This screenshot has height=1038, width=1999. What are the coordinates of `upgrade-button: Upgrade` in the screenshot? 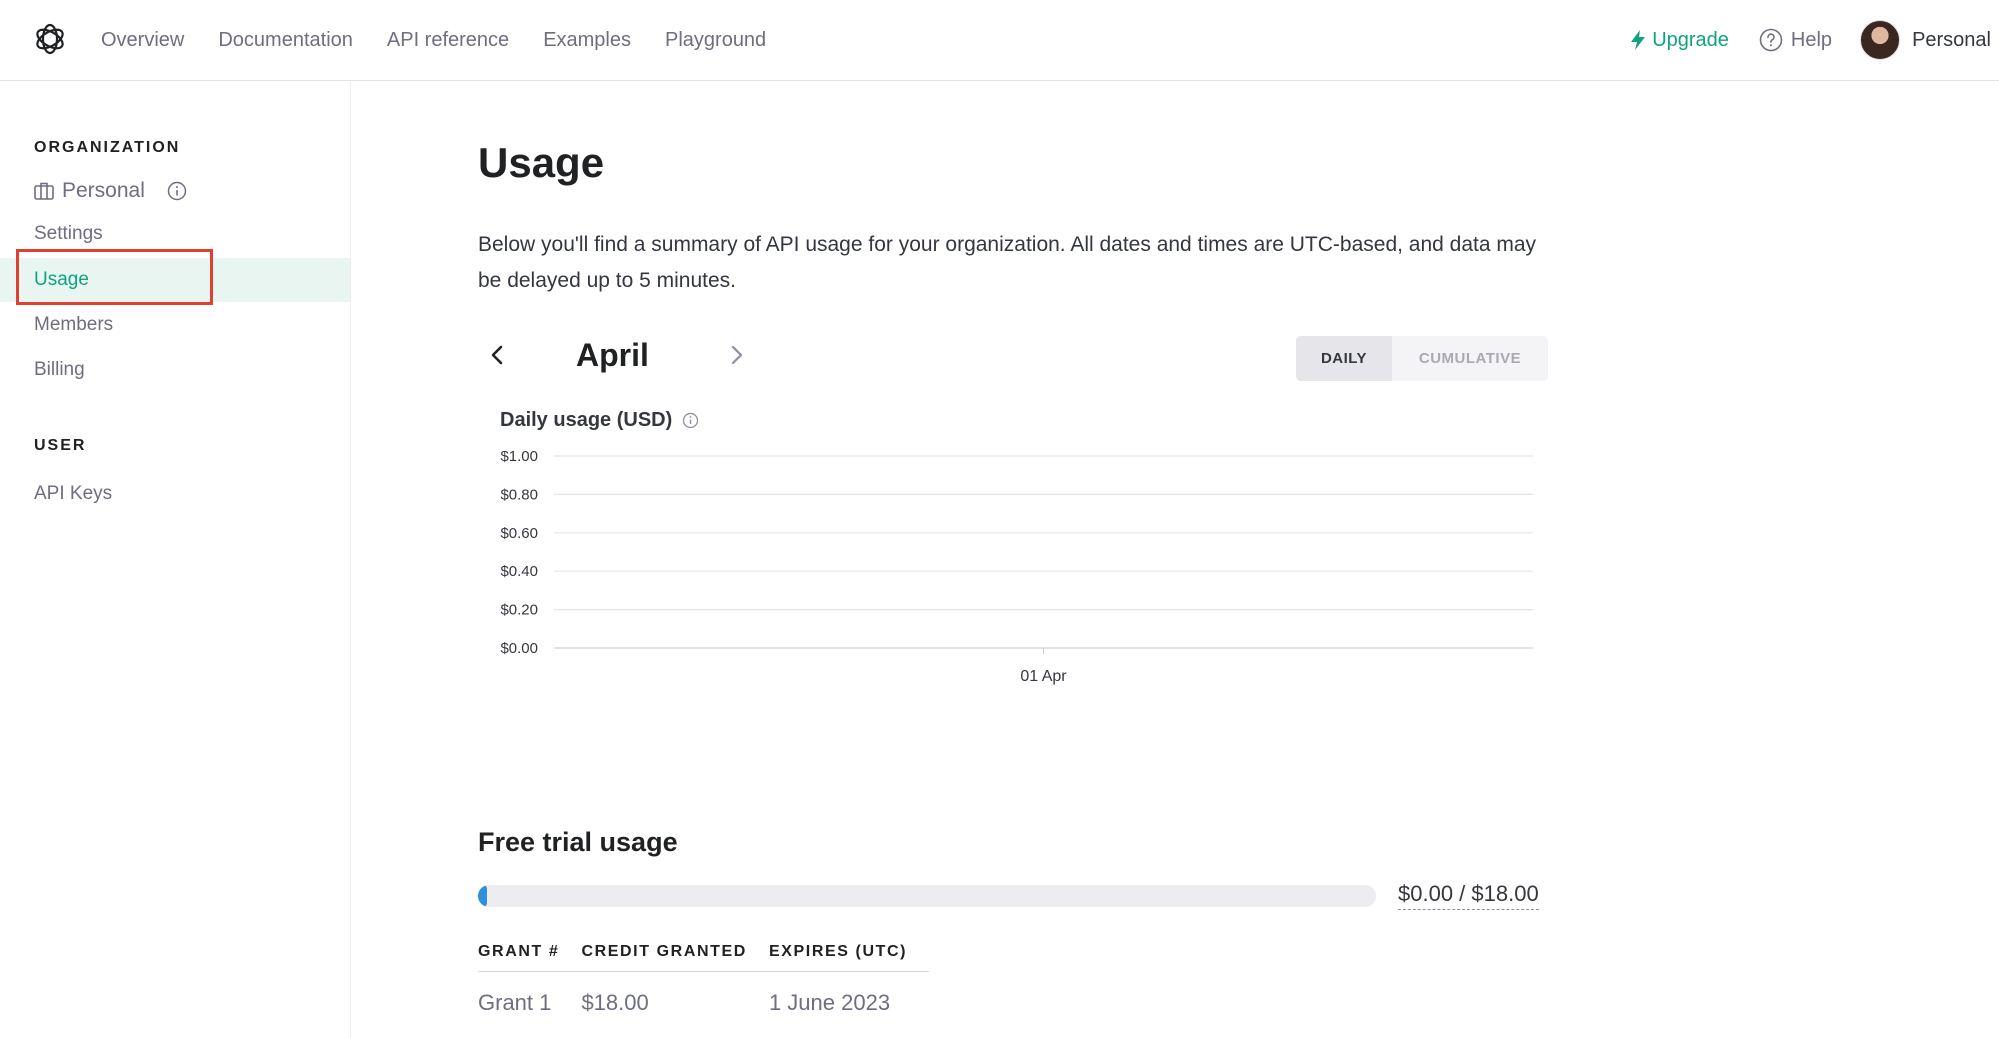 It's located at (1679, 40).